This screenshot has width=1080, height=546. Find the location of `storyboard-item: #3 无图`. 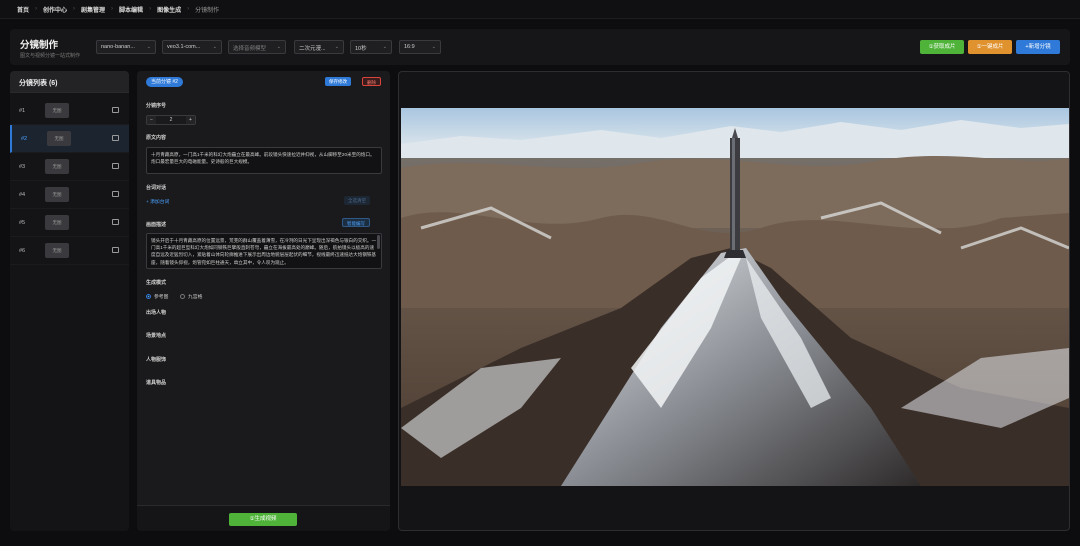

storyboard-item: #3 无图 is located at coordinates (69, 167).